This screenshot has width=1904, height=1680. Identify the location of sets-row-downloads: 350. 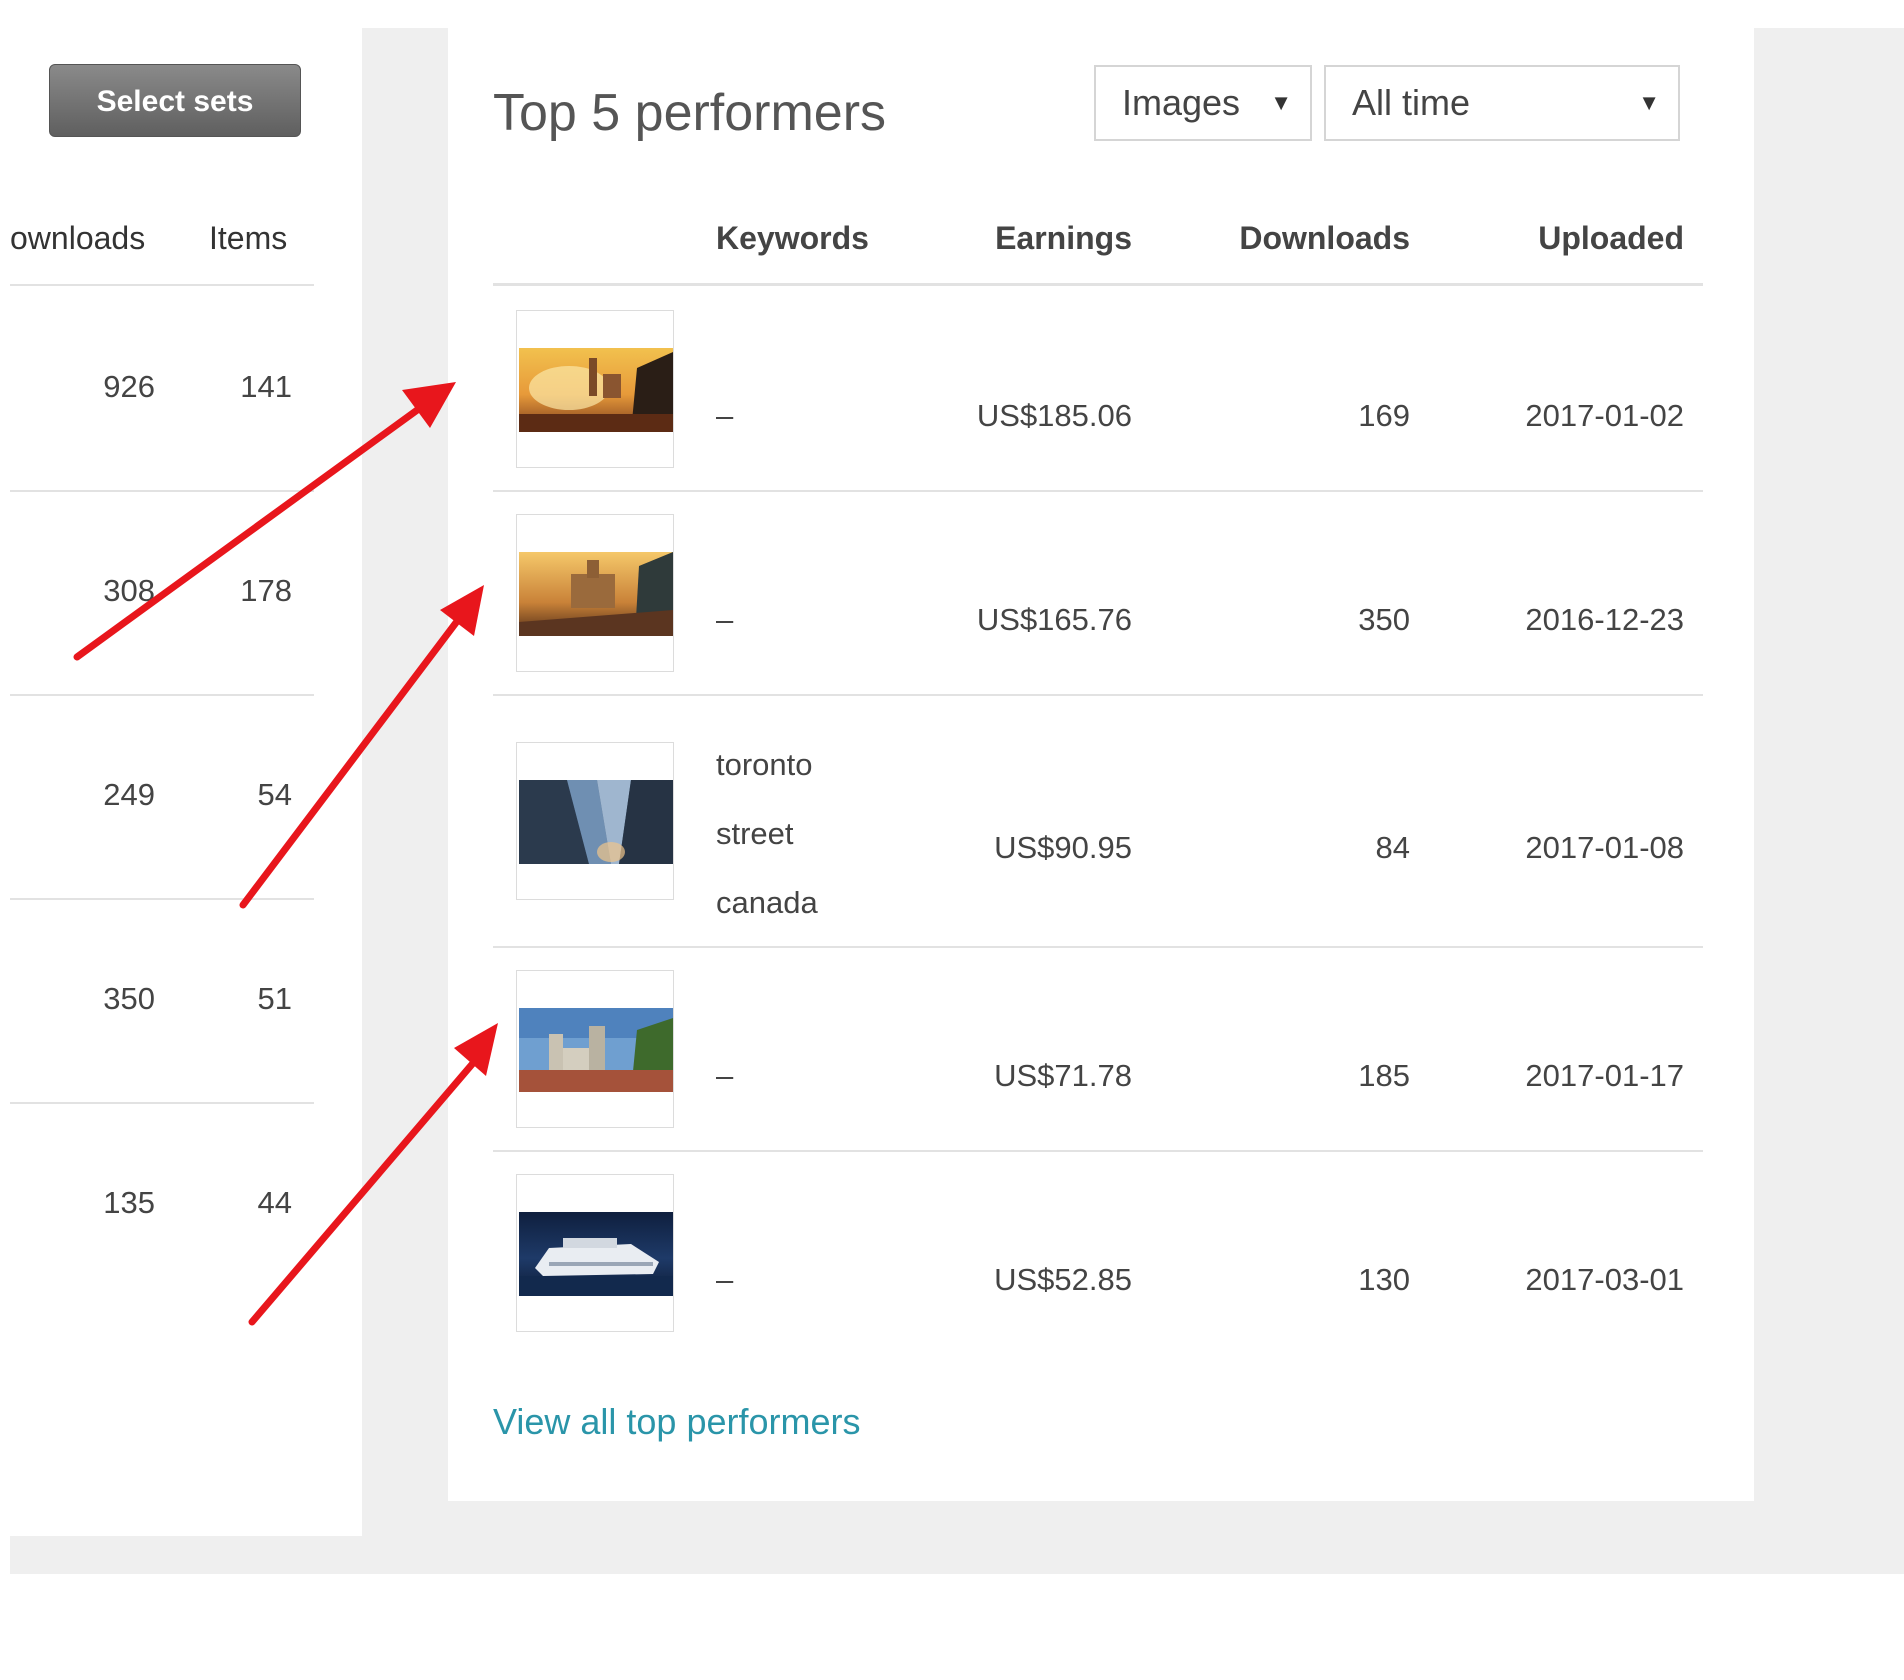
(129, 998).